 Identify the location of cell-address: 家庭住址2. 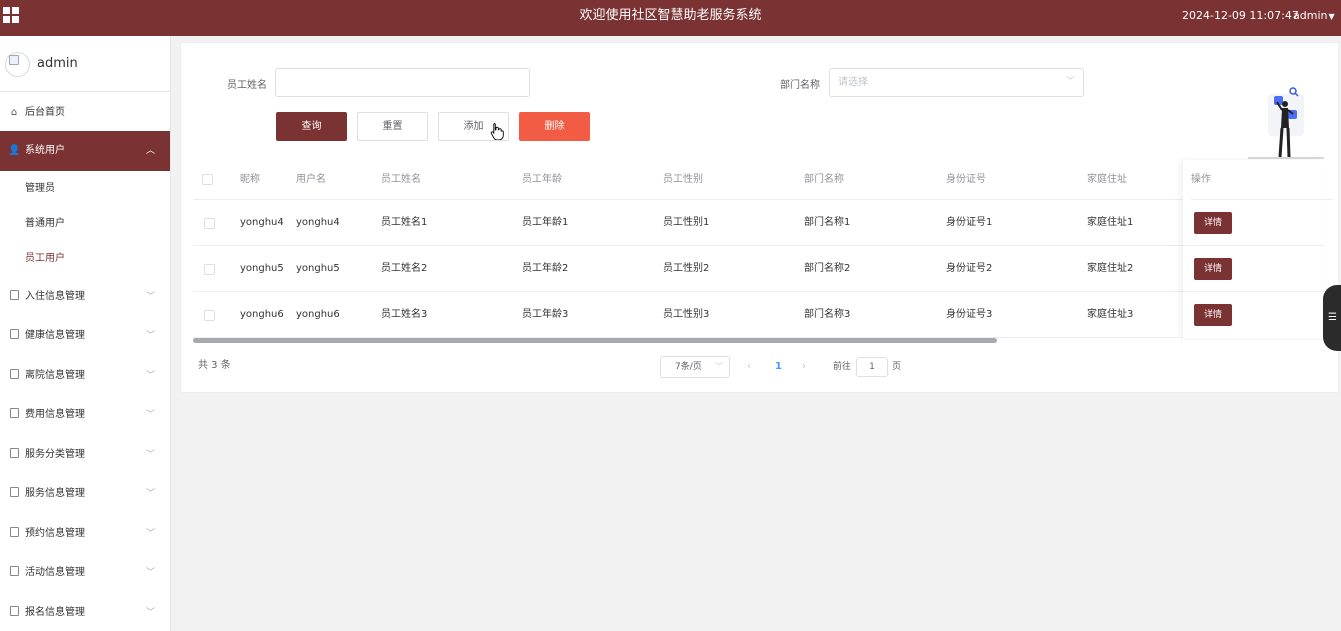
(1110, 268).